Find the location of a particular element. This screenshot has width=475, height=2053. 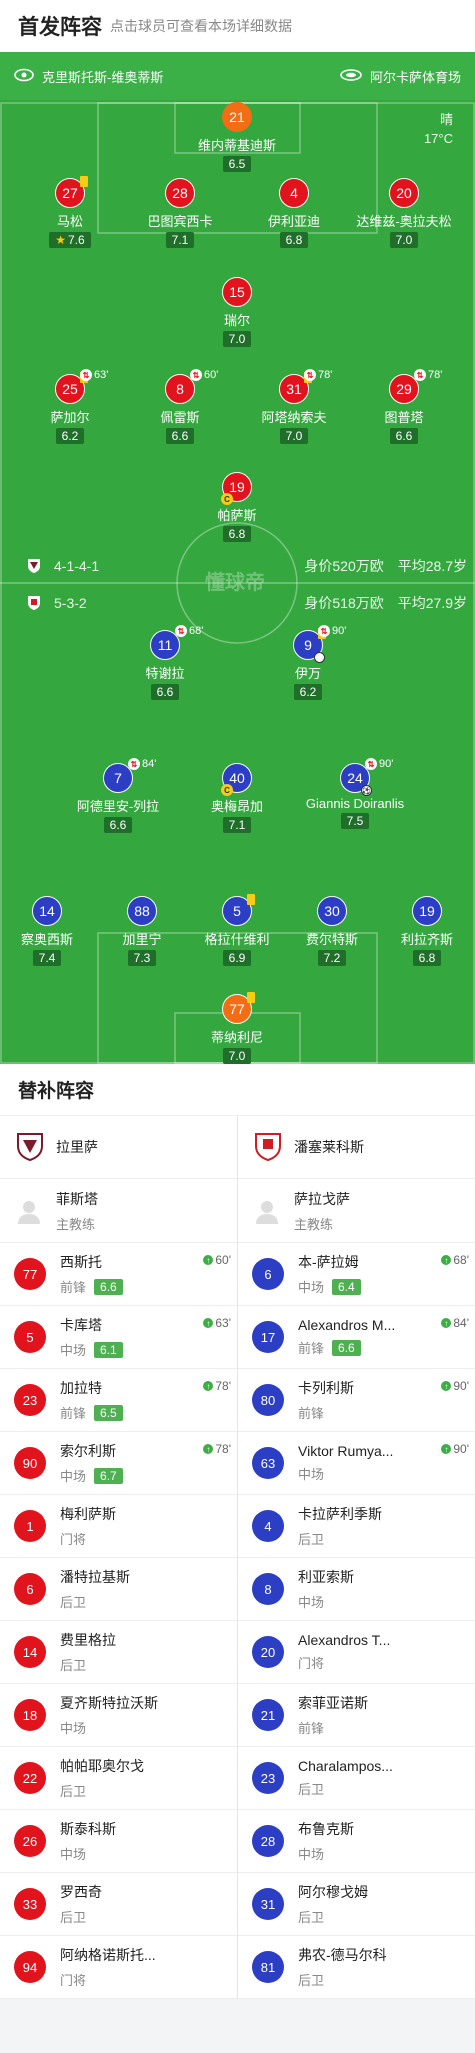

sub-in-minute: ↑ 84' is located at coordinates (455, 1323).